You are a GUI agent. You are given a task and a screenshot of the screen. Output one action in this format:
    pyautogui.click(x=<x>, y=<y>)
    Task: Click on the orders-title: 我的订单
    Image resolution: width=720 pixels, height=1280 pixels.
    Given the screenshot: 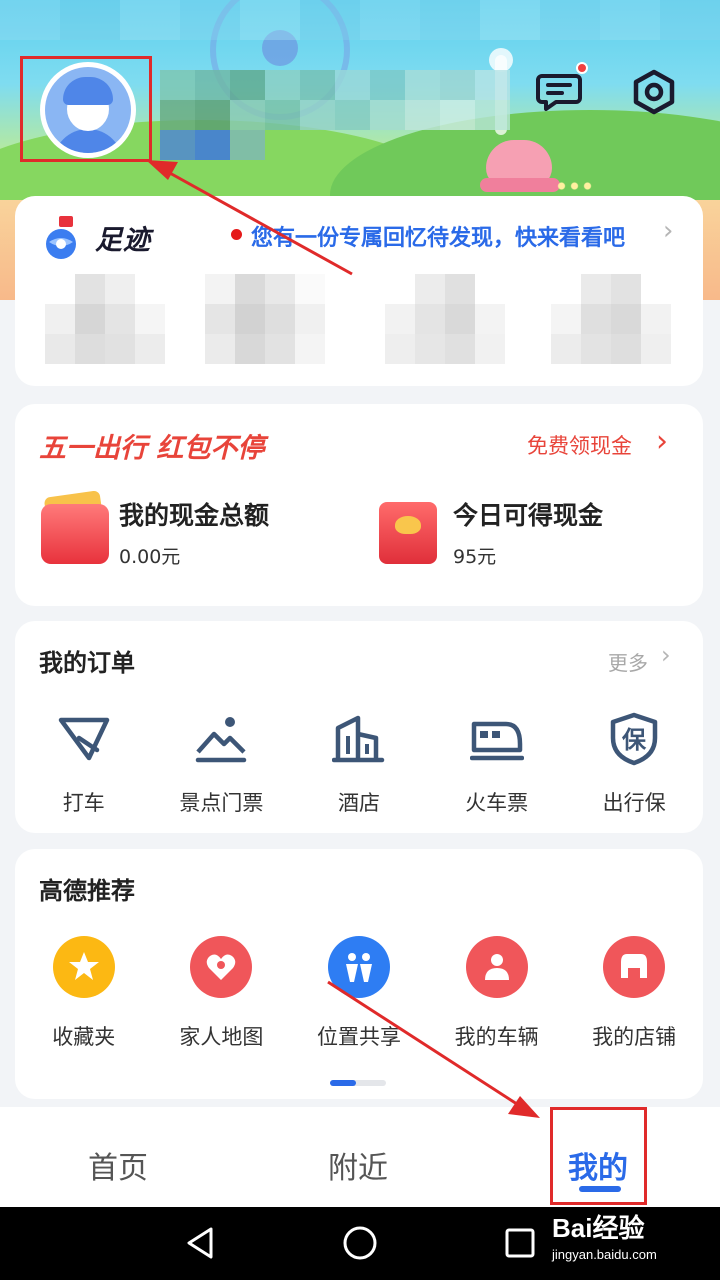 What is the action you would take?
    pyautogui.click(x=87, y=663)
    